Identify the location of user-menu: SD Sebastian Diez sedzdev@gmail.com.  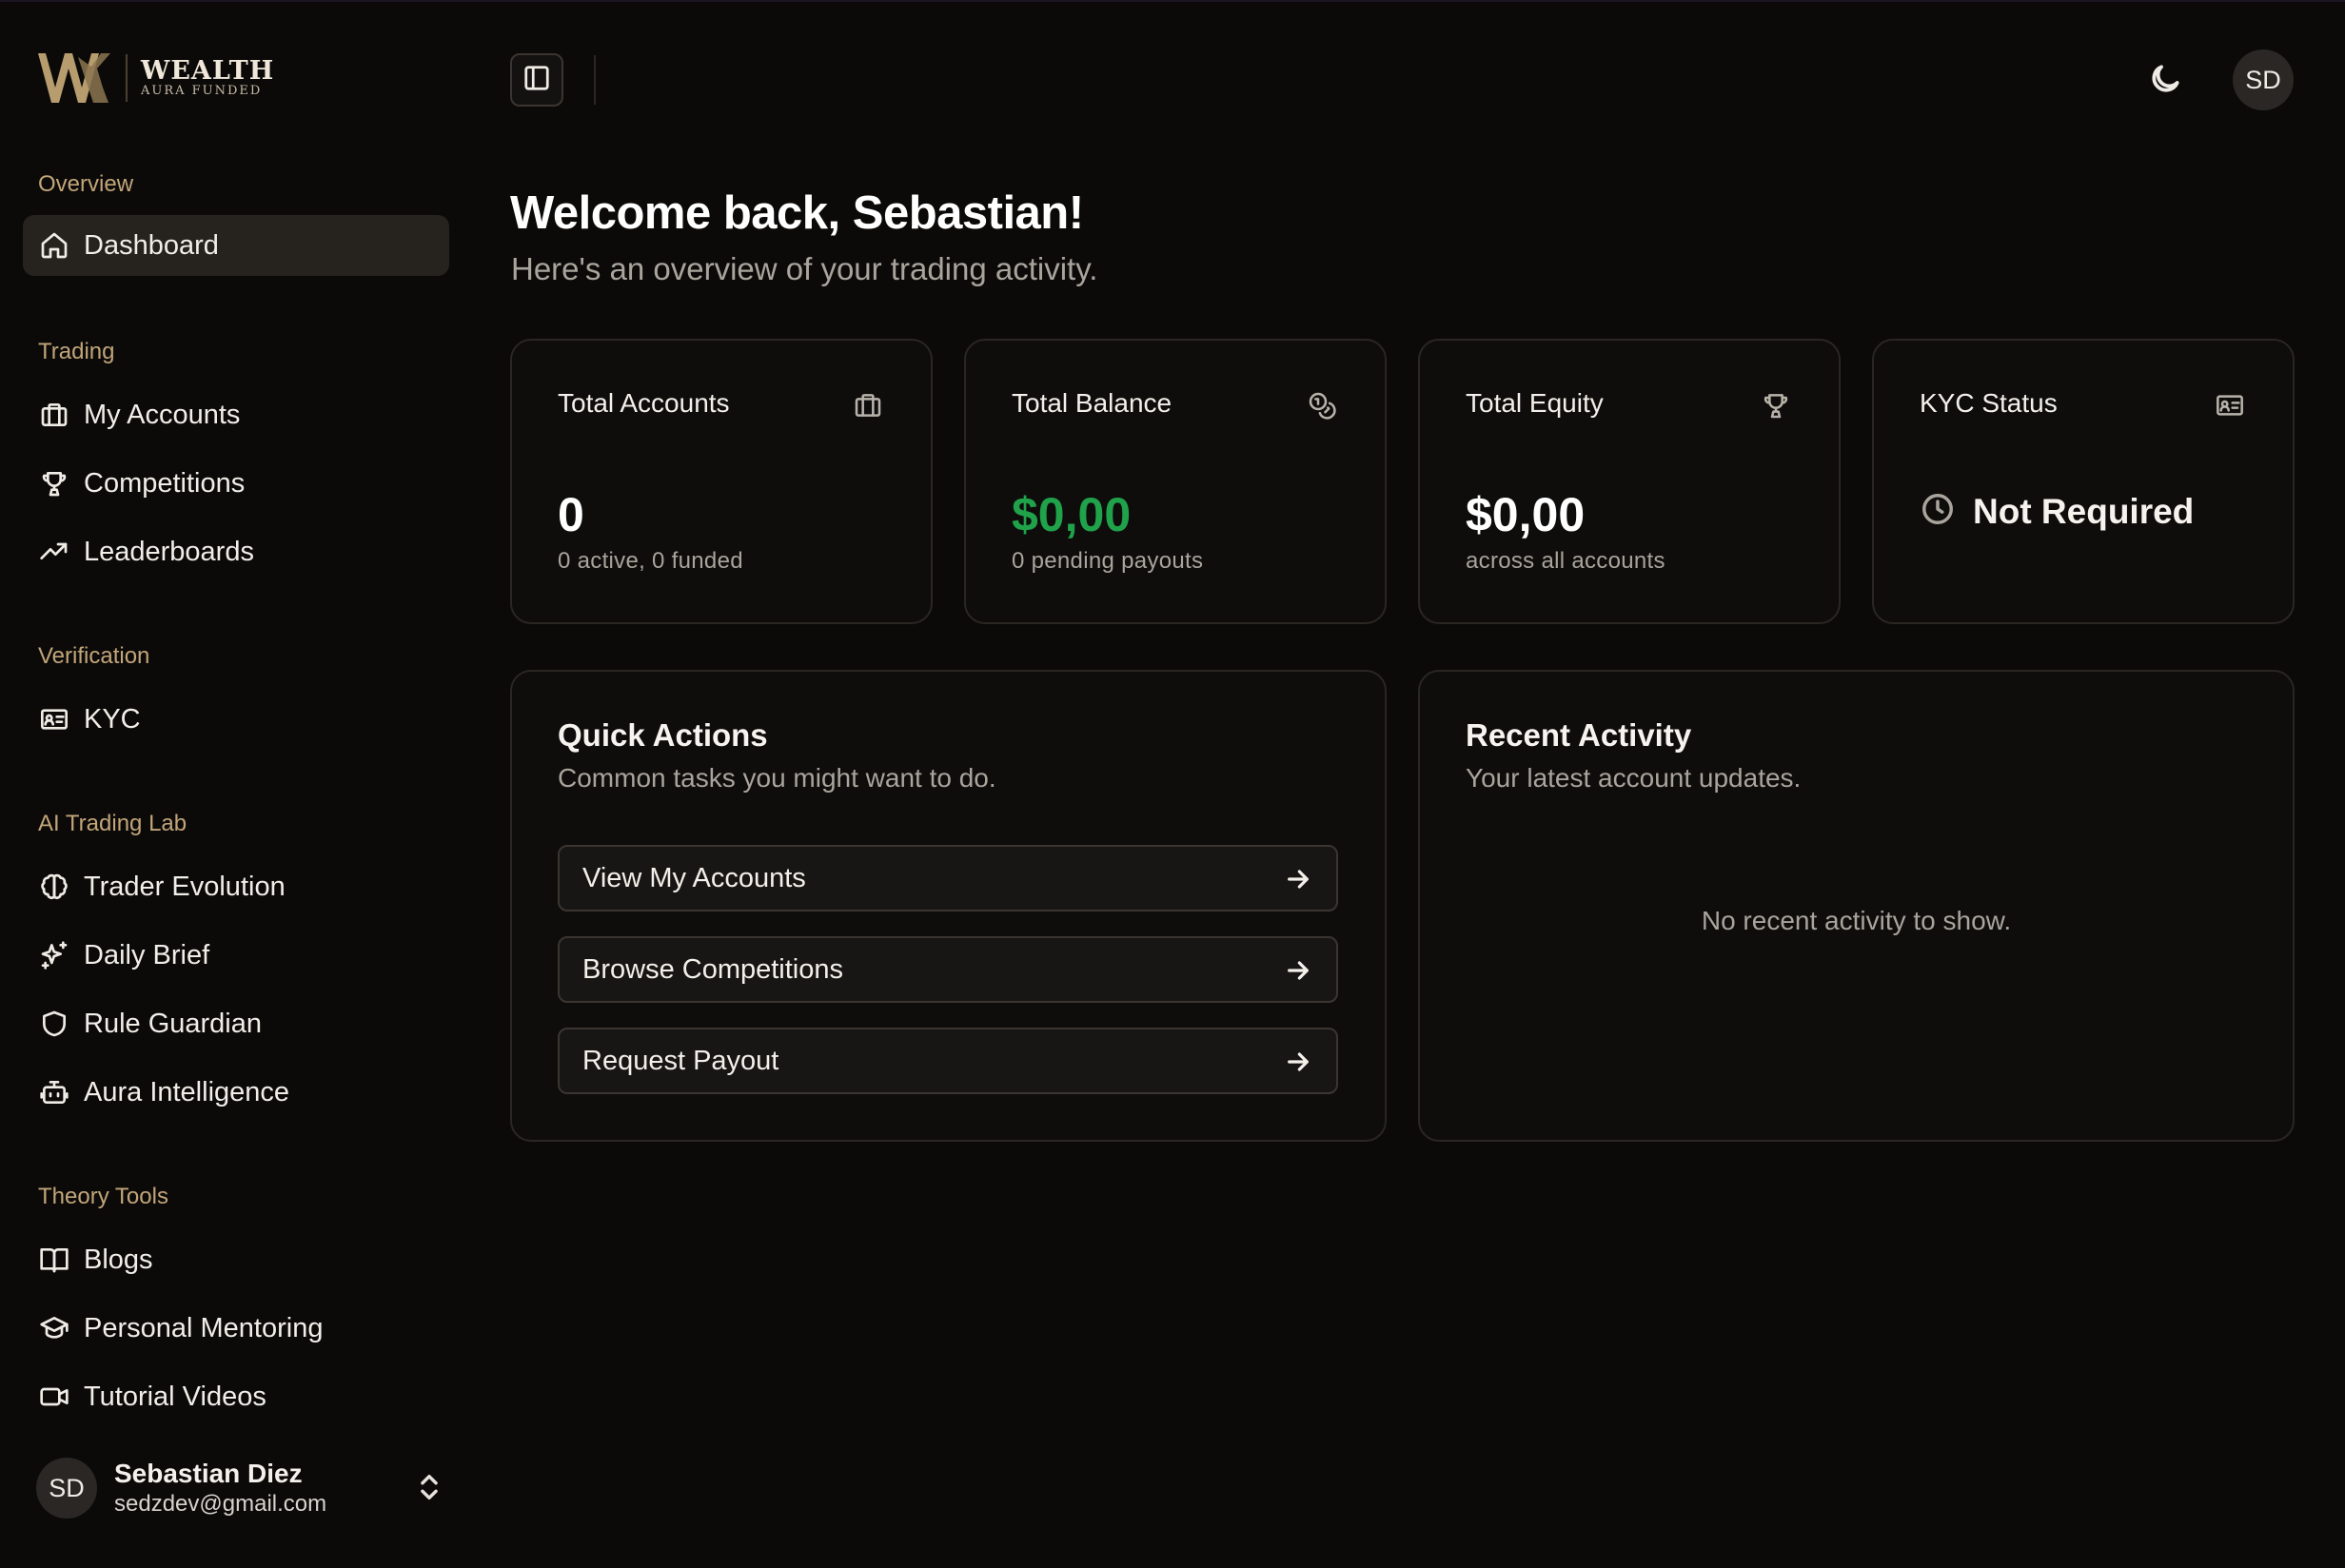
(240, 1488).